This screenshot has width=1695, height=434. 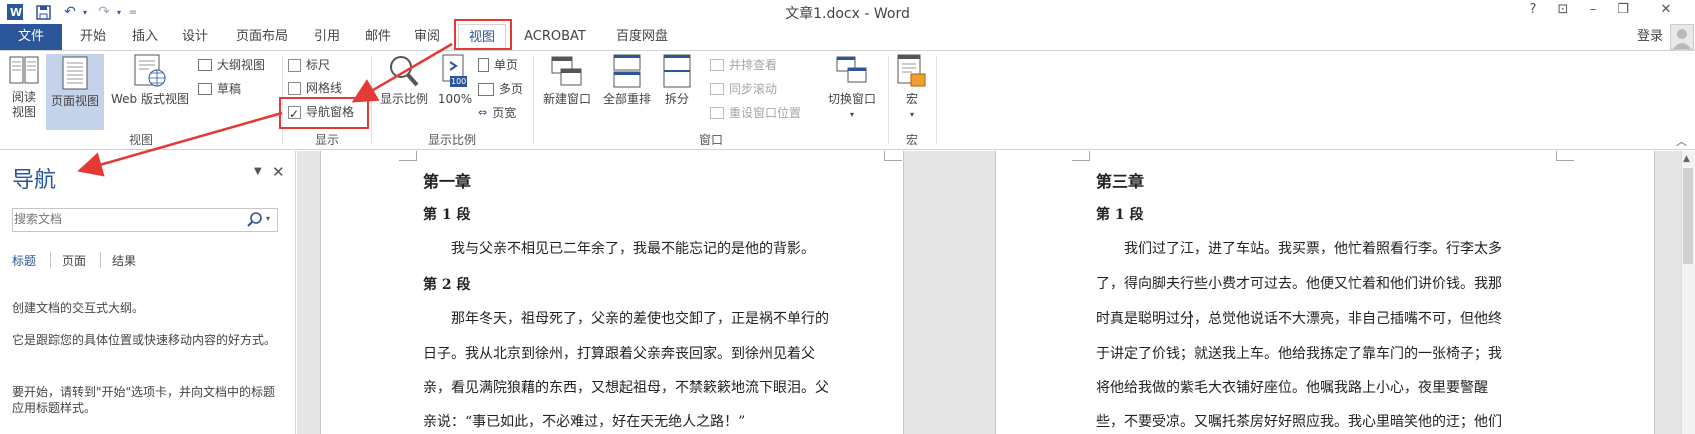 What do you see at coordinates (265, 109) in the screenshot?
I see `annotation-arrows` at bounding box center [265, 109].